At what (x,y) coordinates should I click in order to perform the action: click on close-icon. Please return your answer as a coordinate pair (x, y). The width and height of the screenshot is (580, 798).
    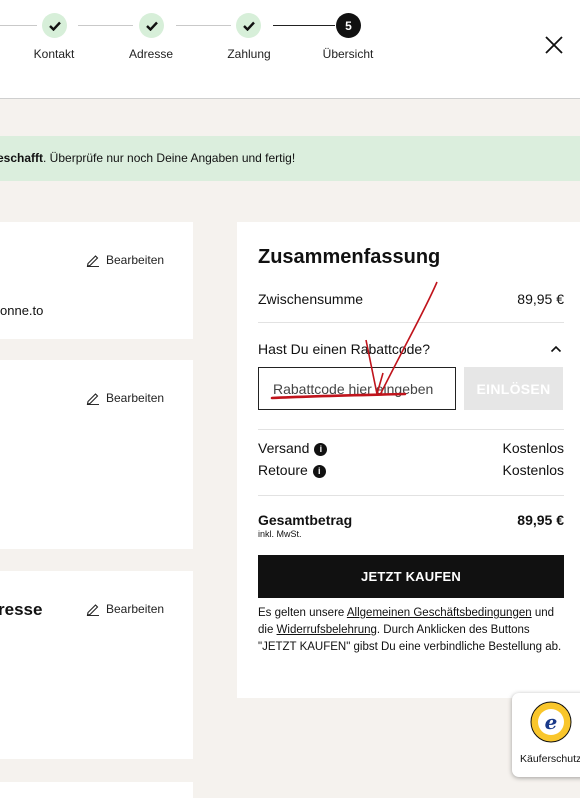
    Looking at the image, I should click on (554, 45).